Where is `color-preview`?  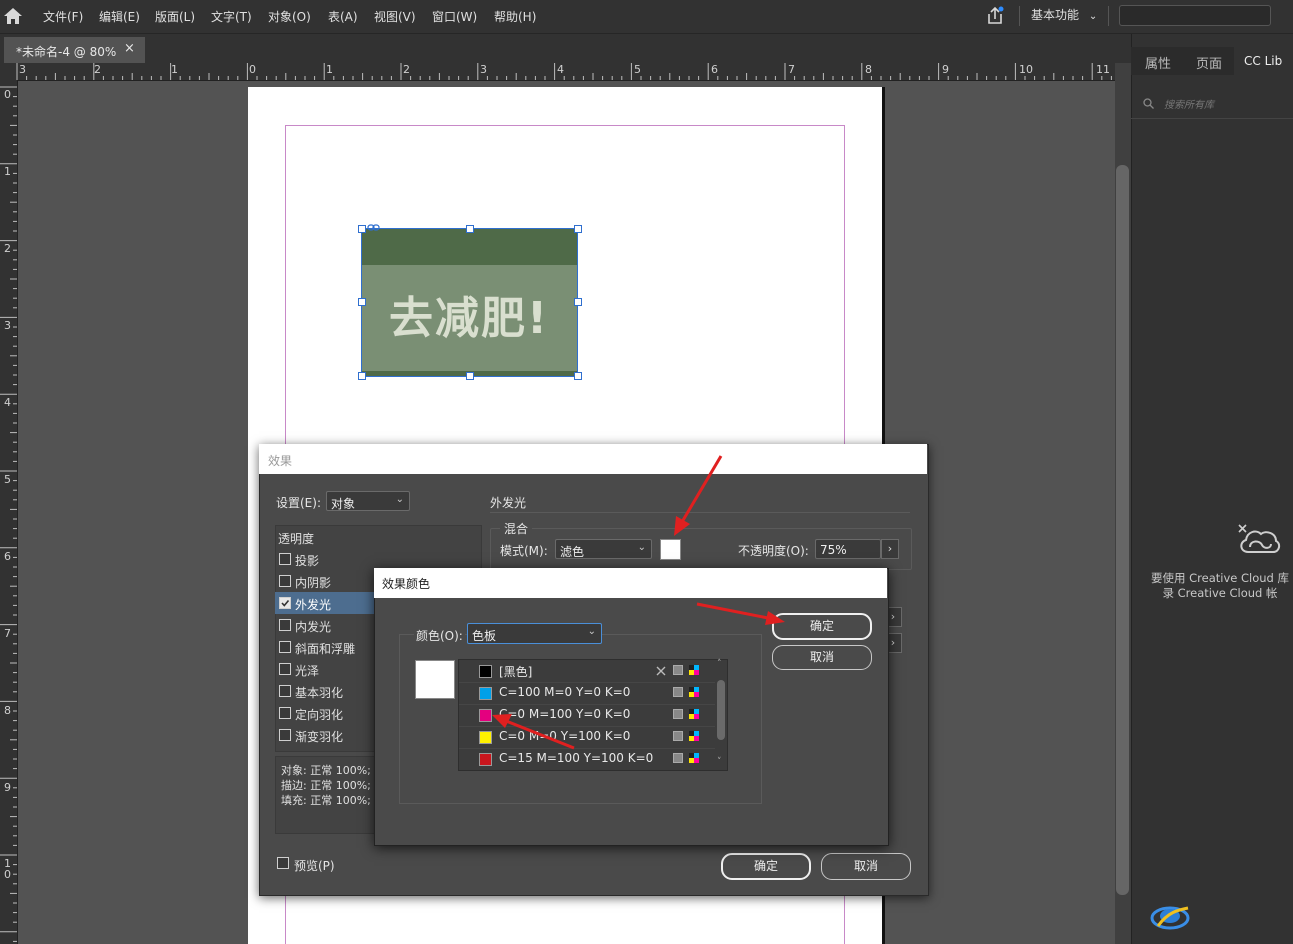 color-preview is located at coordinates (435, 679).